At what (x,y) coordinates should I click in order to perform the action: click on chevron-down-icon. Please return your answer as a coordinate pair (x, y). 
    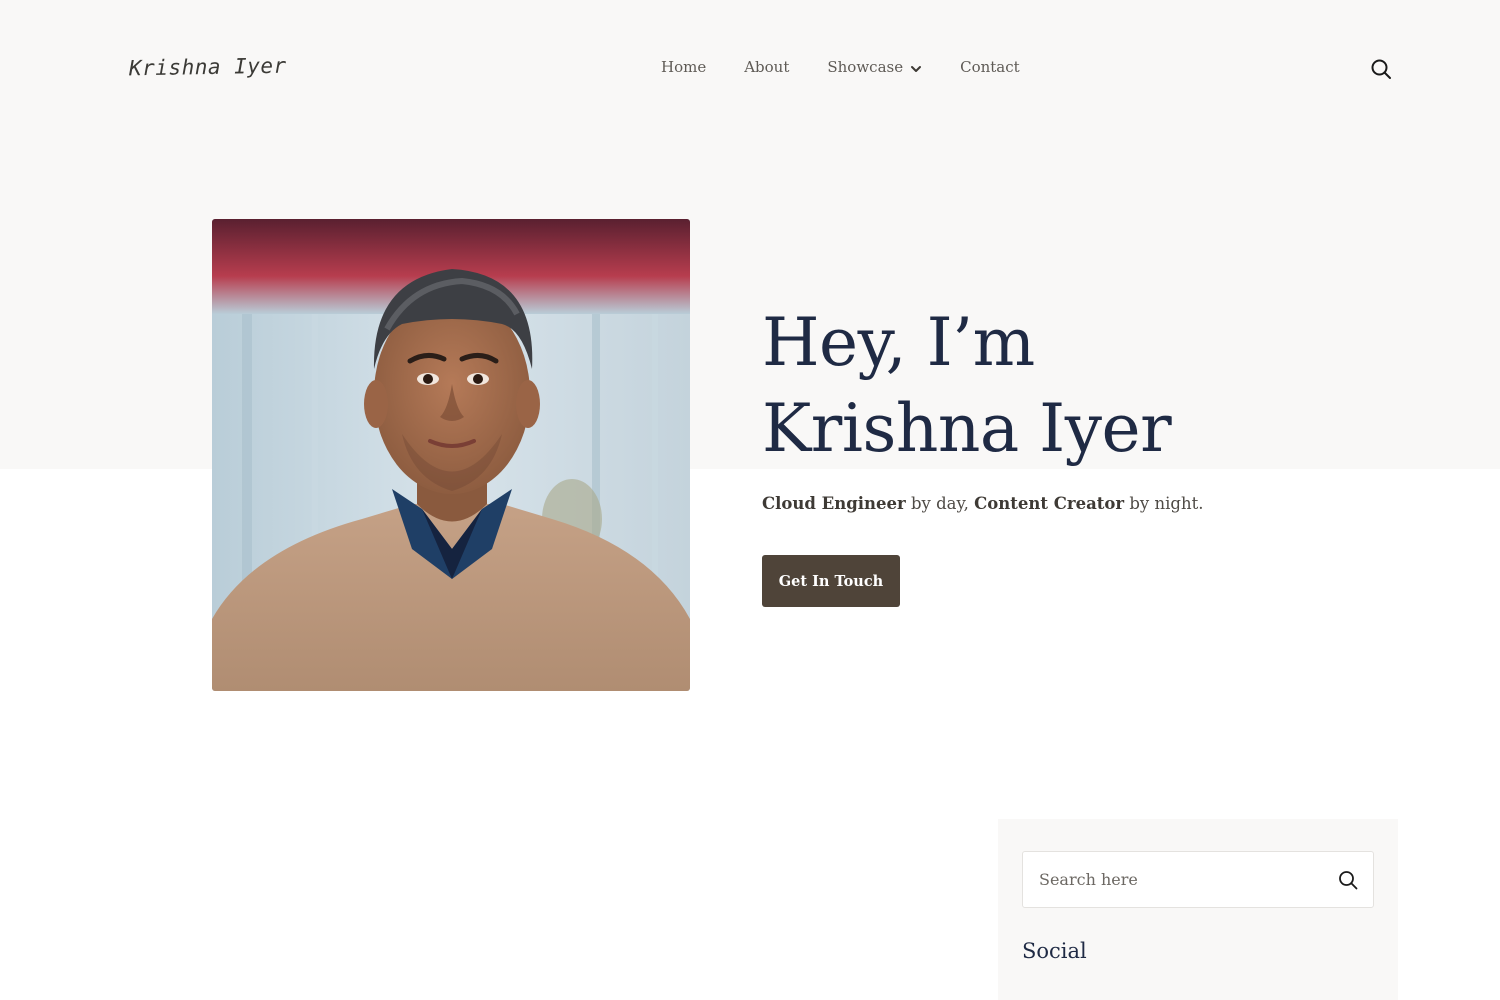
    Looking at the image, I should click on (916, 67).